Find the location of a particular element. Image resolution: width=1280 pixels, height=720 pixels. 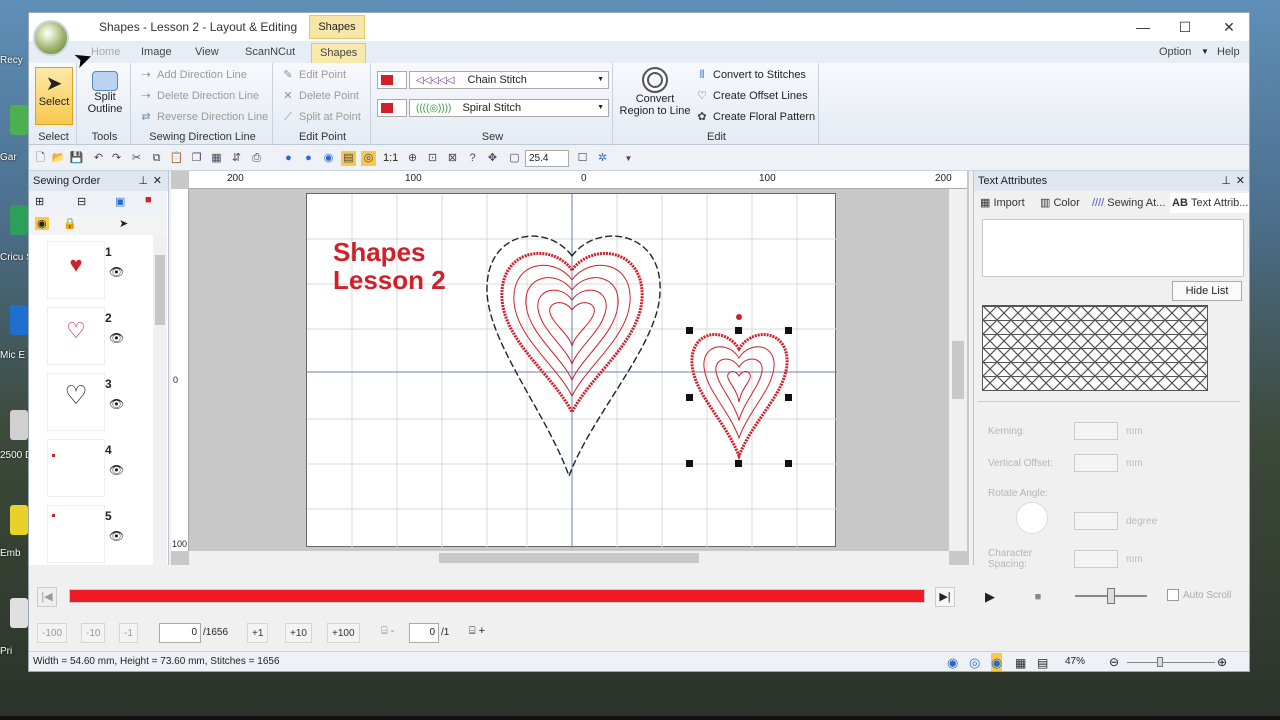

thread-color-icon: ■ is located at coordinates (148, 200).